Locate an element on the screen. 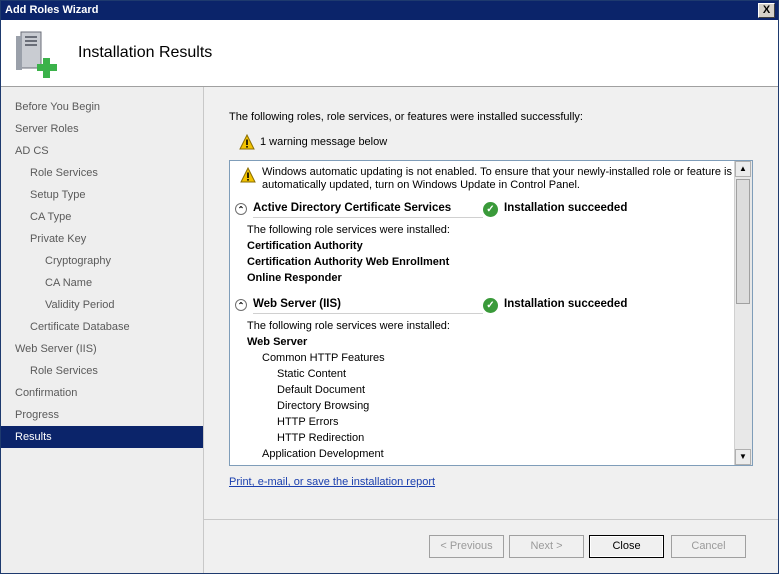 The height and width of the screenshot is (574, 779). list-item: Directory Browsing is located at coordinates (323, 406).